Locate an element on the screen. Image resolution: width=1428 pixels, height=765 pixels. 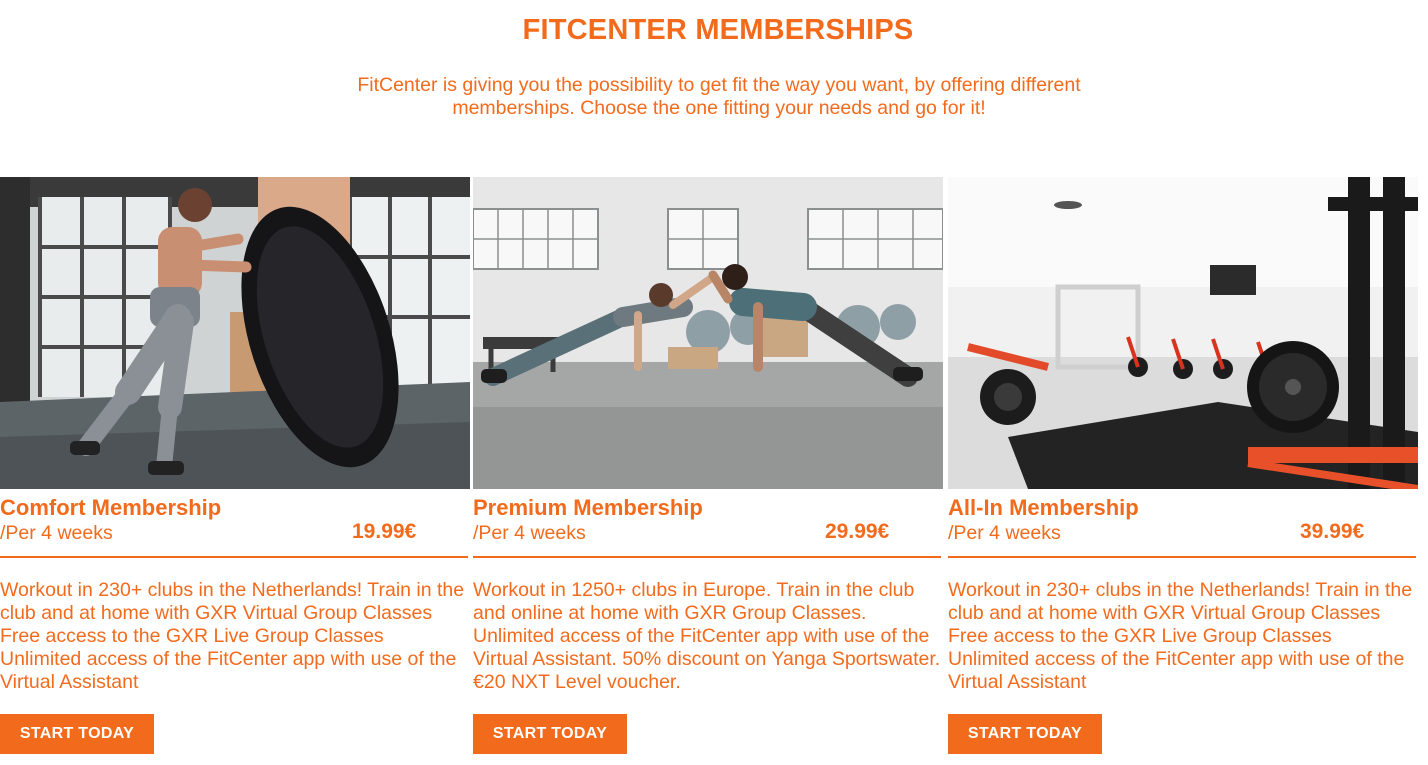
page-title: FITCENTER MEMBERSHIPS is located at coordinates (718, 30).